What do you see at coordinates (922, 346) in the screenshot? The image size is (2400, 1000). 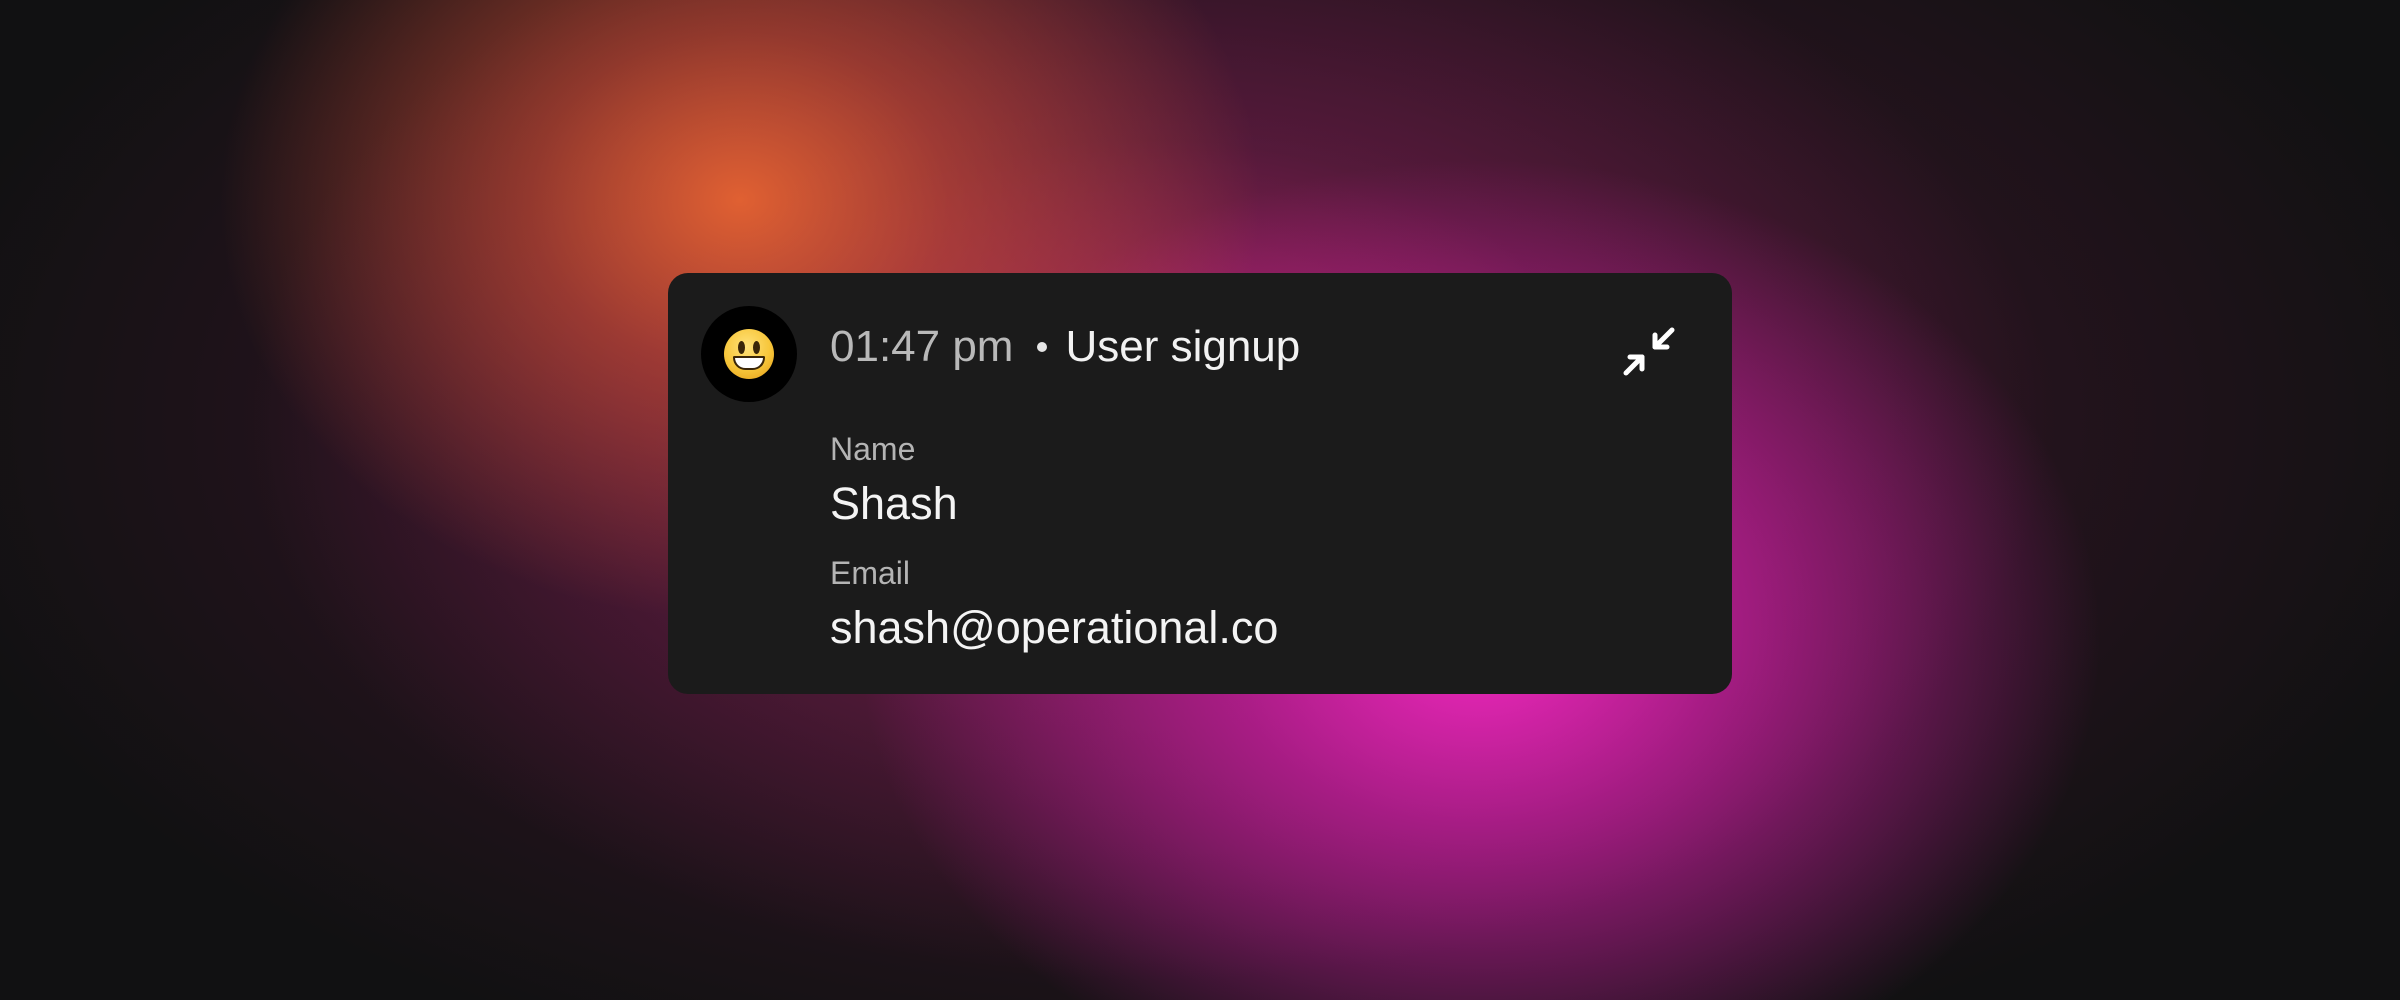 I see `event-time: 01:47 pm` at bounding box center [922, 346].